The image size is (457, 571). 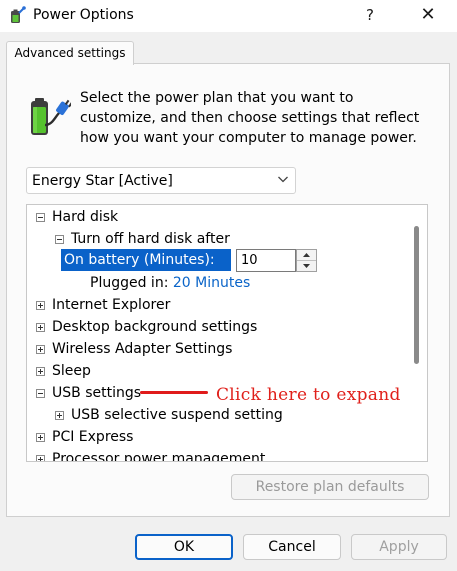 I want to click on power-options-icon, so click(x=18, y=14).